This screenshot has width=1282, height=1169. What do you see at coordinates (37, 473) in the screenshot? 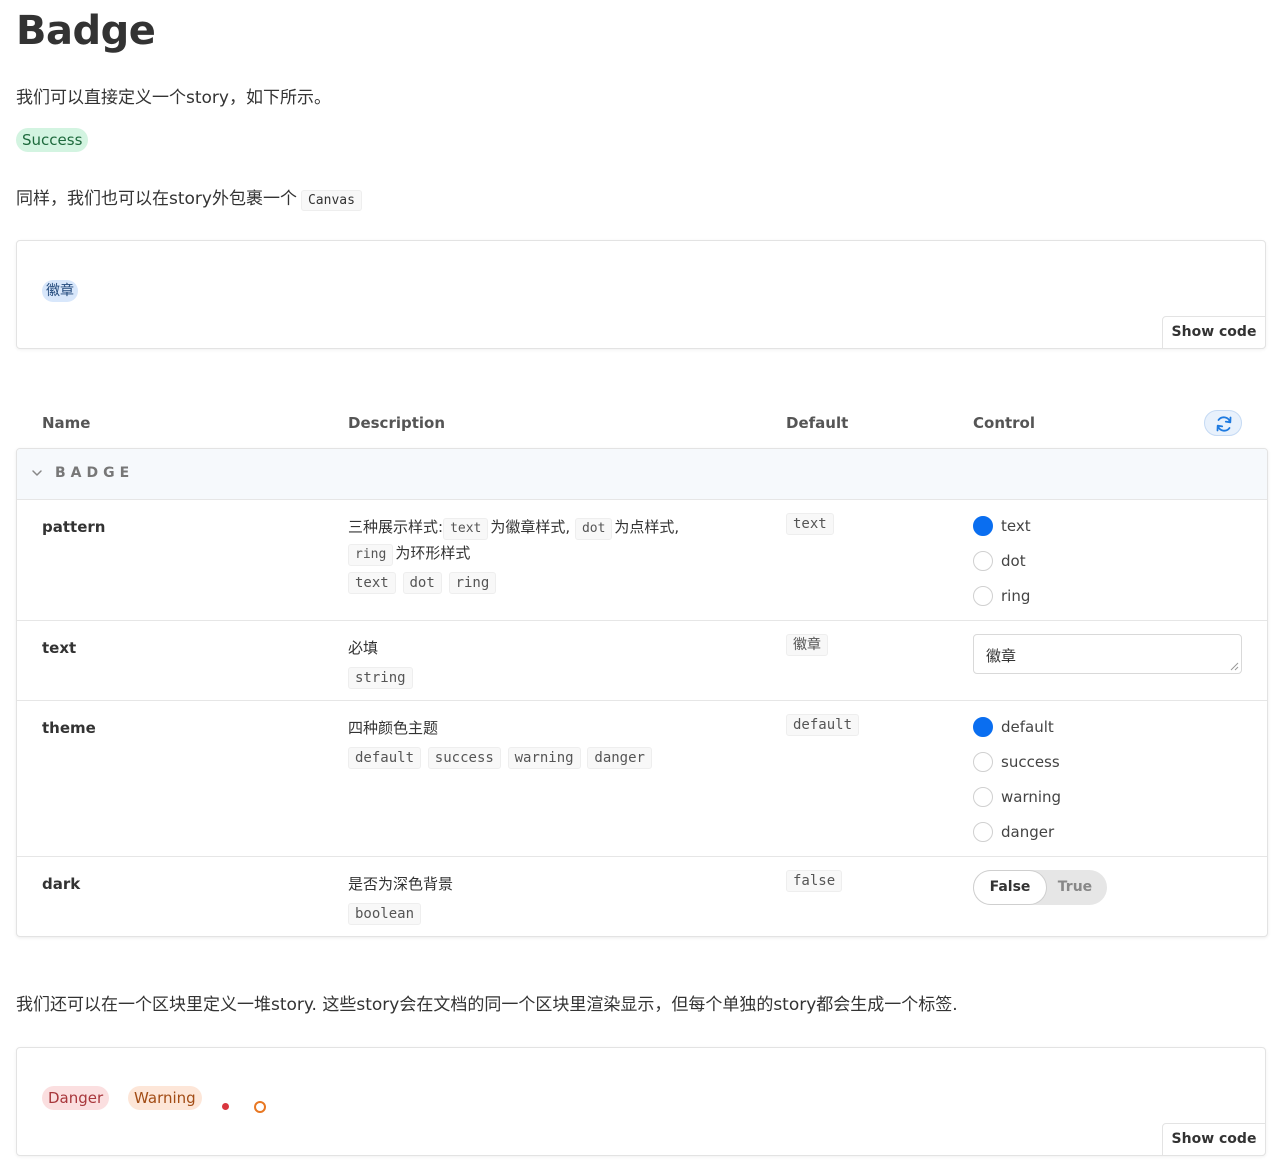
I see `chevron-down-icon` at bounding box center [37, 473].